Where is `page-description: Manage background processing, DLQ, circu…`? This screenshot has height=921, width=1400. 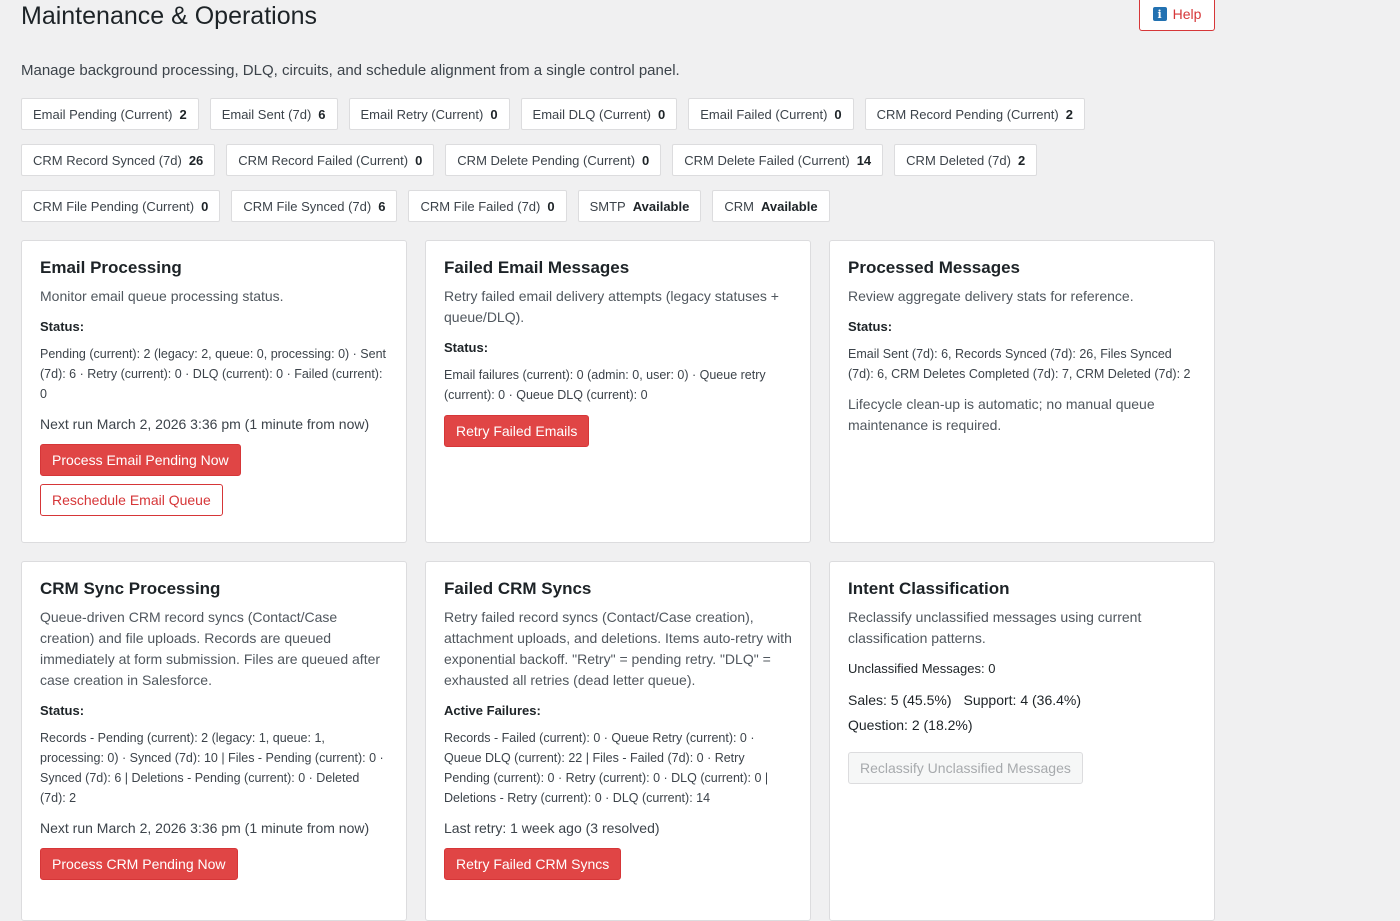
page-description: Manage background processing, DLQ, circu… is located at coordinates (350, 70).